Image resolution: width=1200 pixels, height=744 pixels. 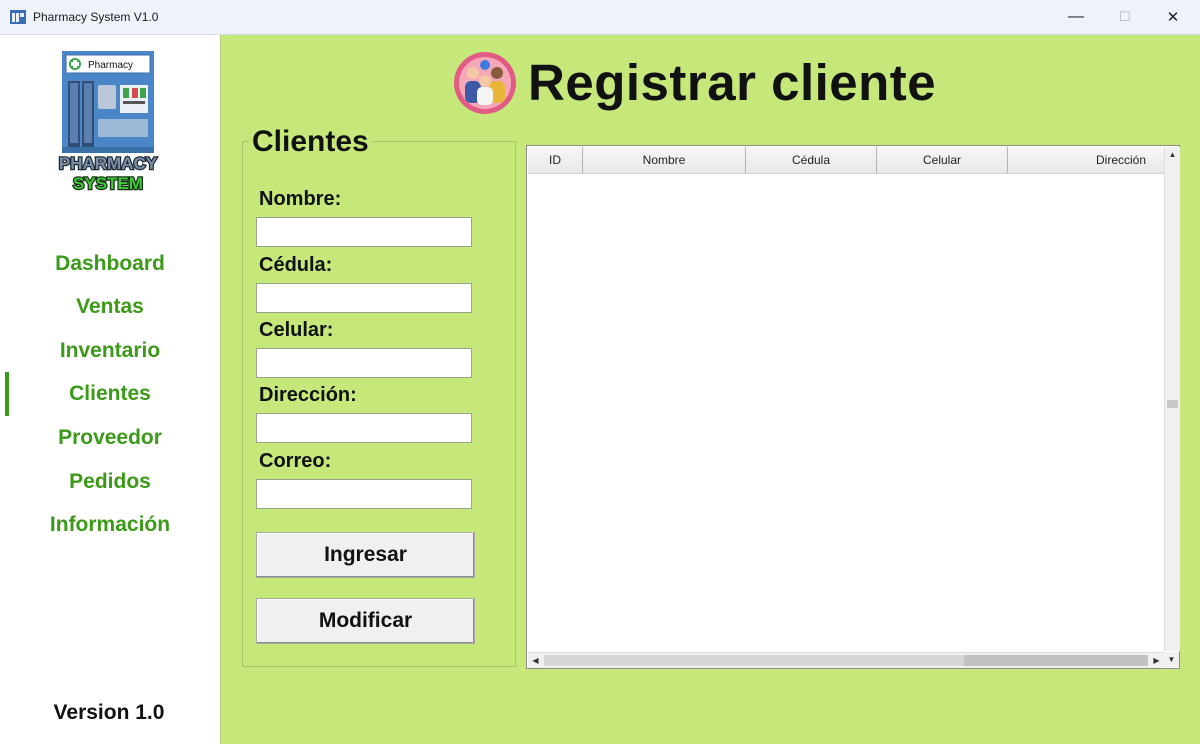 What do you see at coordinates (296, 330) in the screenshot?
I see `celular-label: Celular:` at bounding box center [296, 330].